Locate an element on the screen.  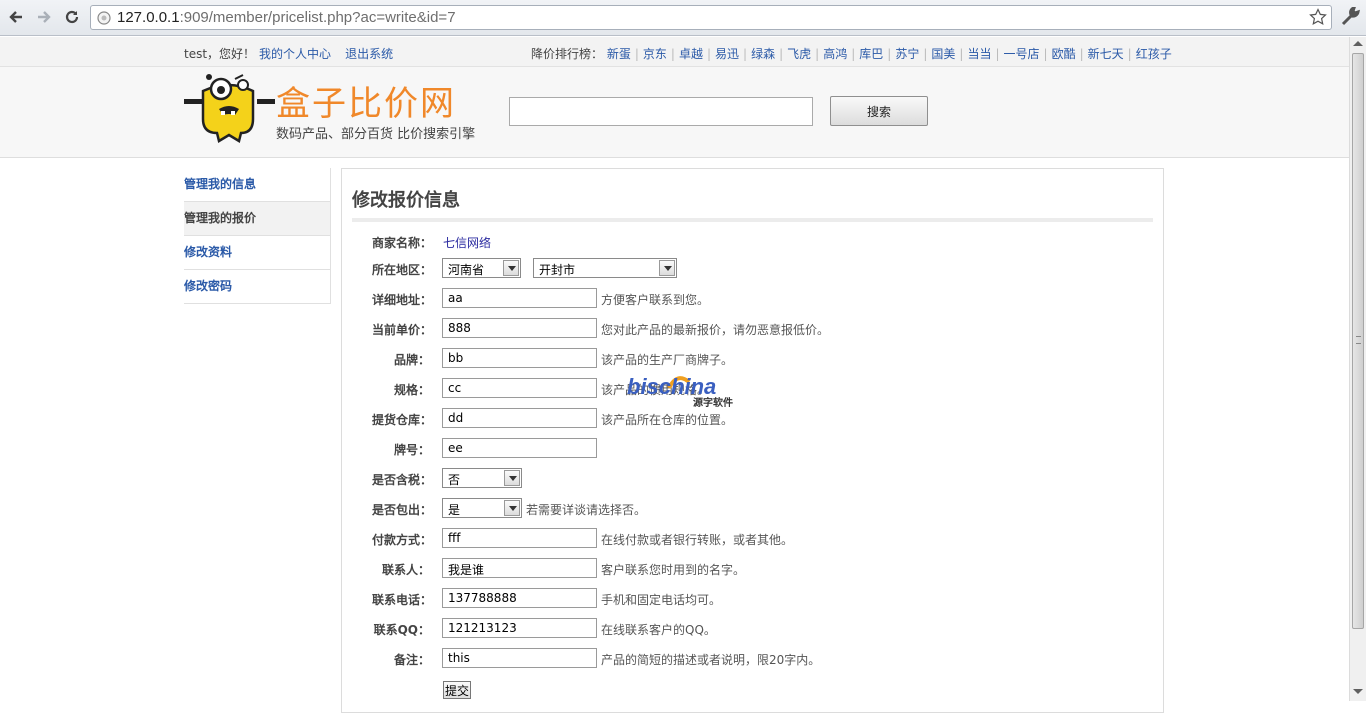
rank-link: 卓越 is located at coordinates (691, 54).